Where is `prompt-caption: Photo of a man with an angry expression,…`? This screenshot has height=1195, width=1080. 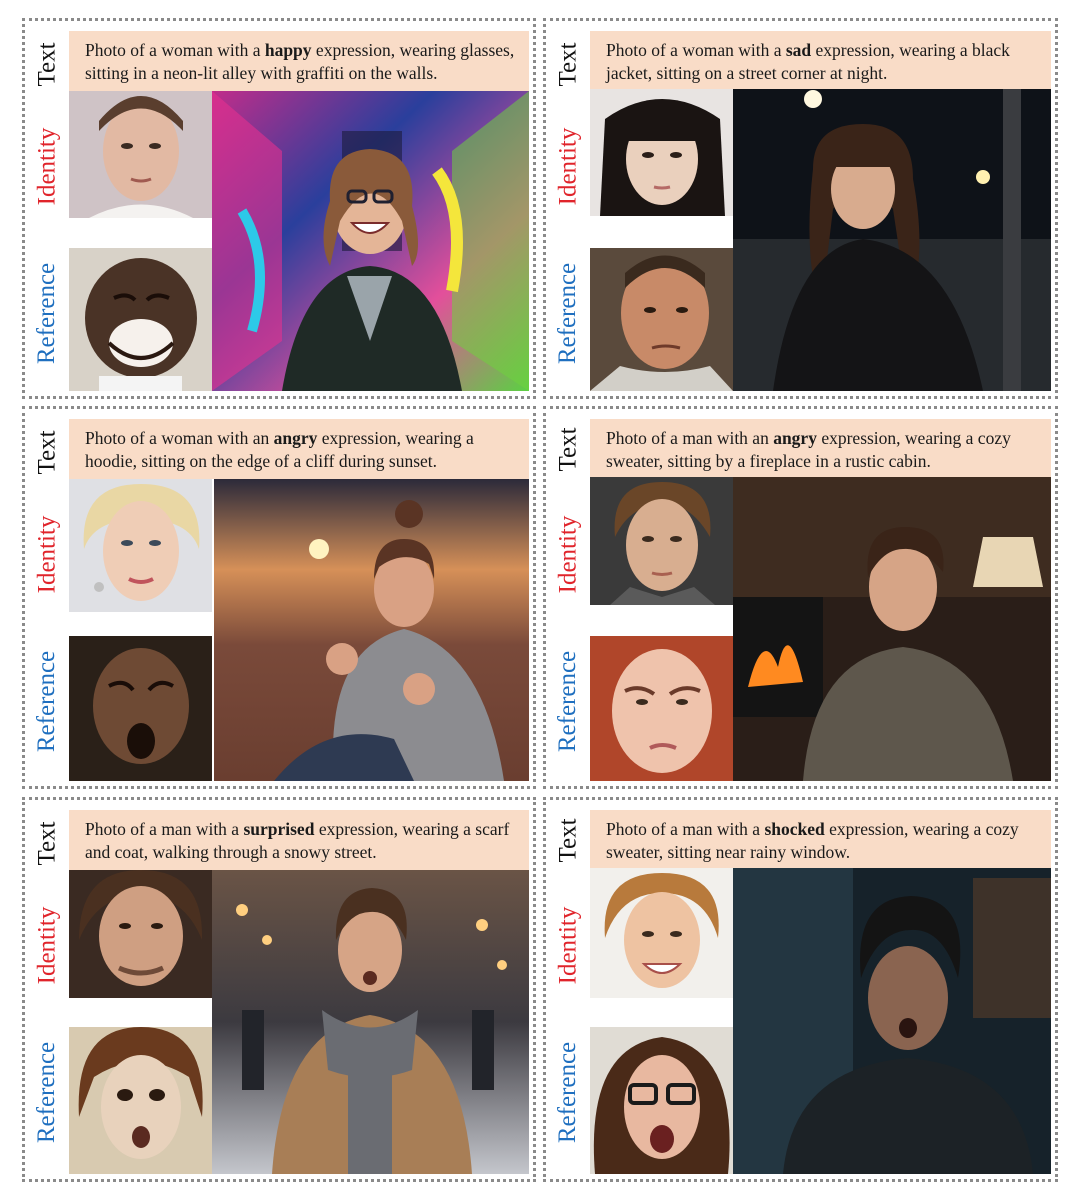 prompt-caption: Photo of a man with an angry expression,… is located at coordinates (820, 449).